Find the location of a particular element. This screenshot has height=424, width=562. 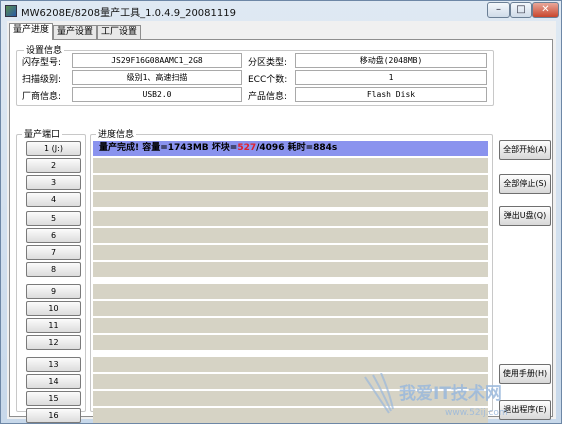

tab-settings: 量产设置 is located at coordinates (75, 32).